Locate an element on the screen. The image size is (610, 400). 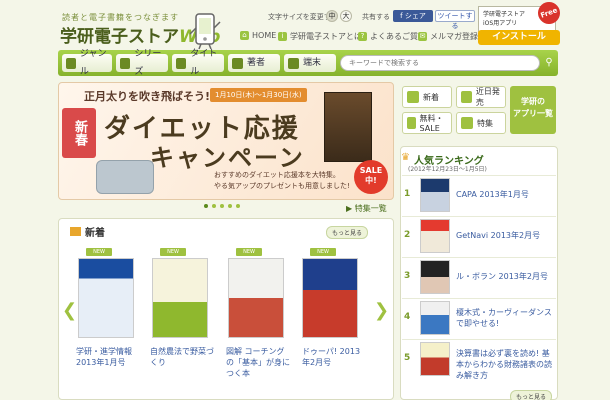
nav-author-label: 著者 is located at coordinates (256, 63).